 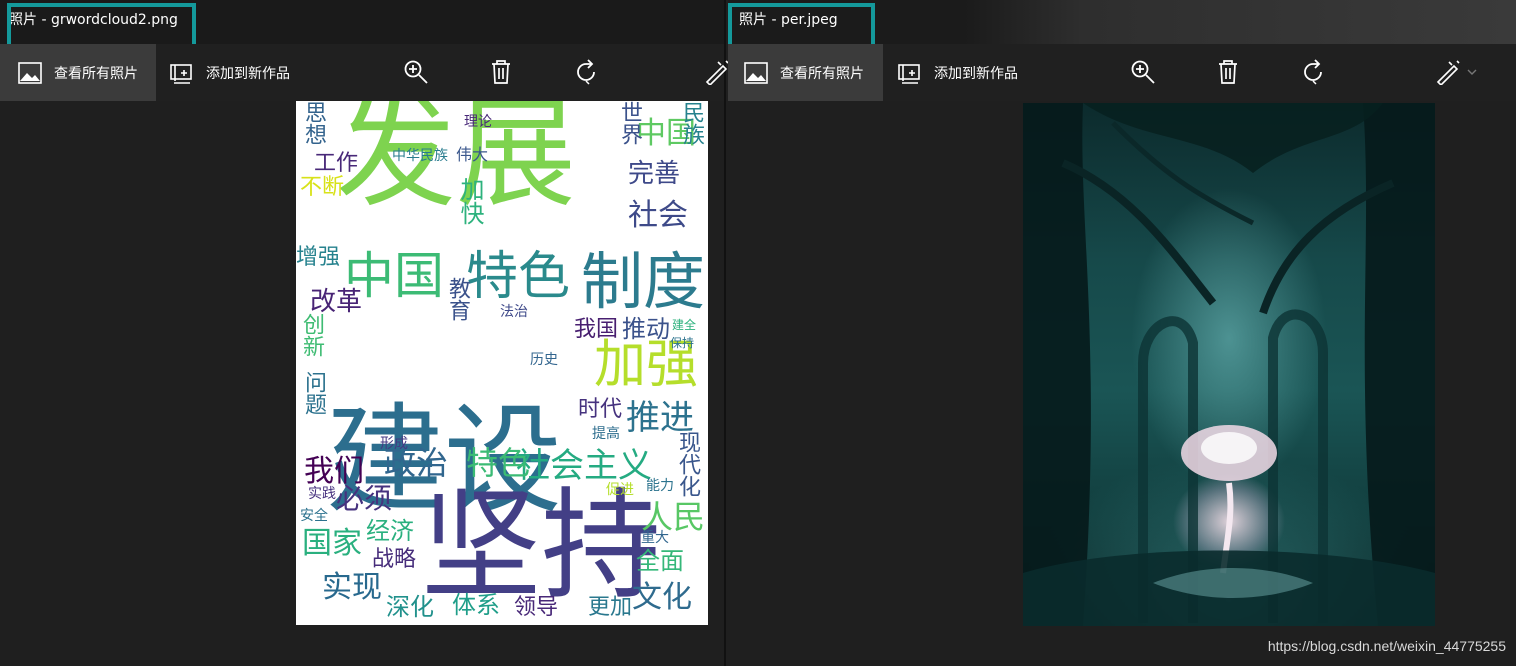 What do you see at coordinates (646, 329) in the screenshot?
I see `wordcloud-word: 推动` at bounding box center [646, 329].